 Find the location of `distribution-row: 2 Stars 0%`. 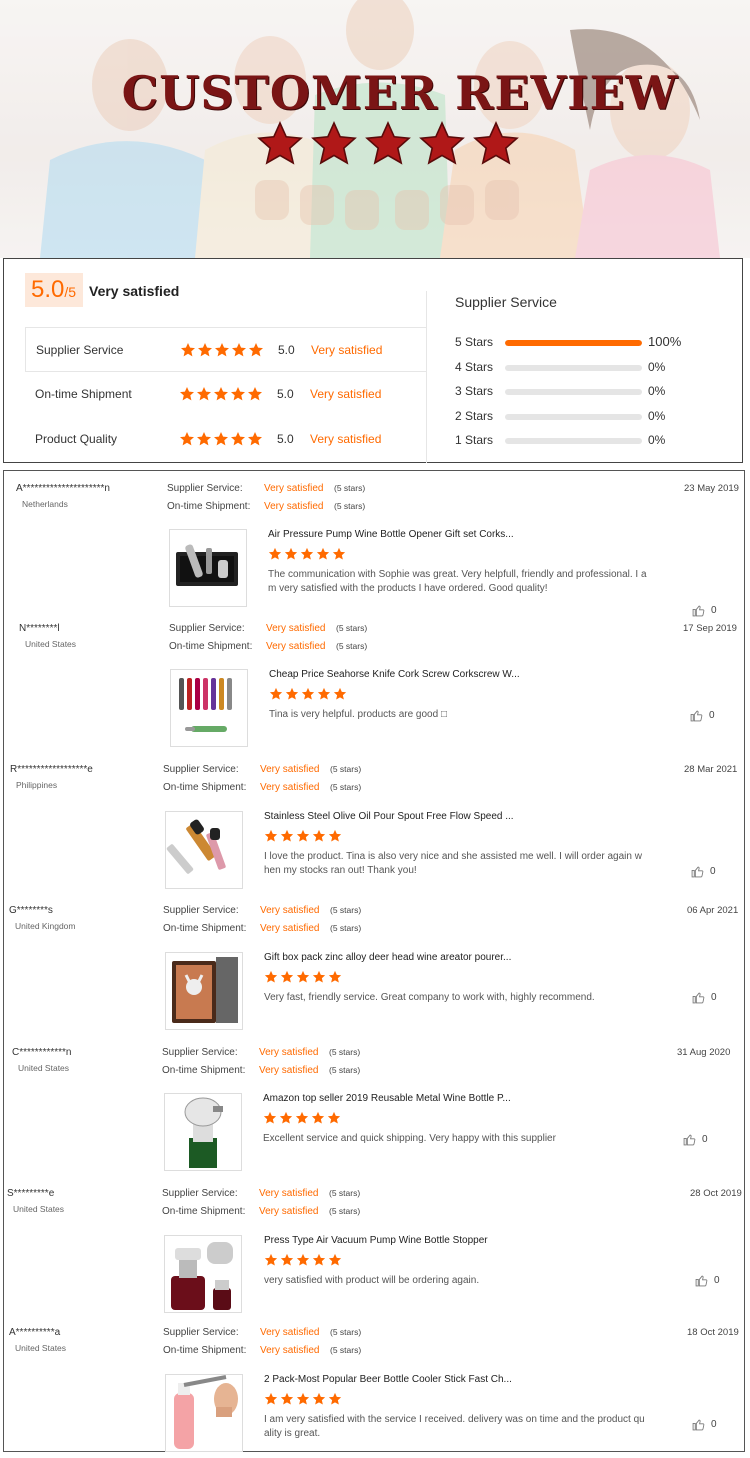

distribution-row: 2 Stars 0% is located at coordinates (595, 416).